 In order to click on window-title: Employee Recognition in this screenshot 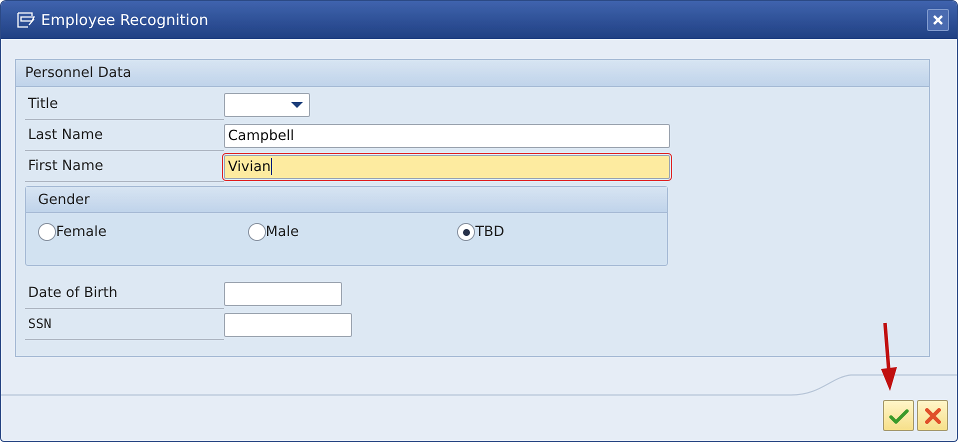, I will do `click(125, 20)`.